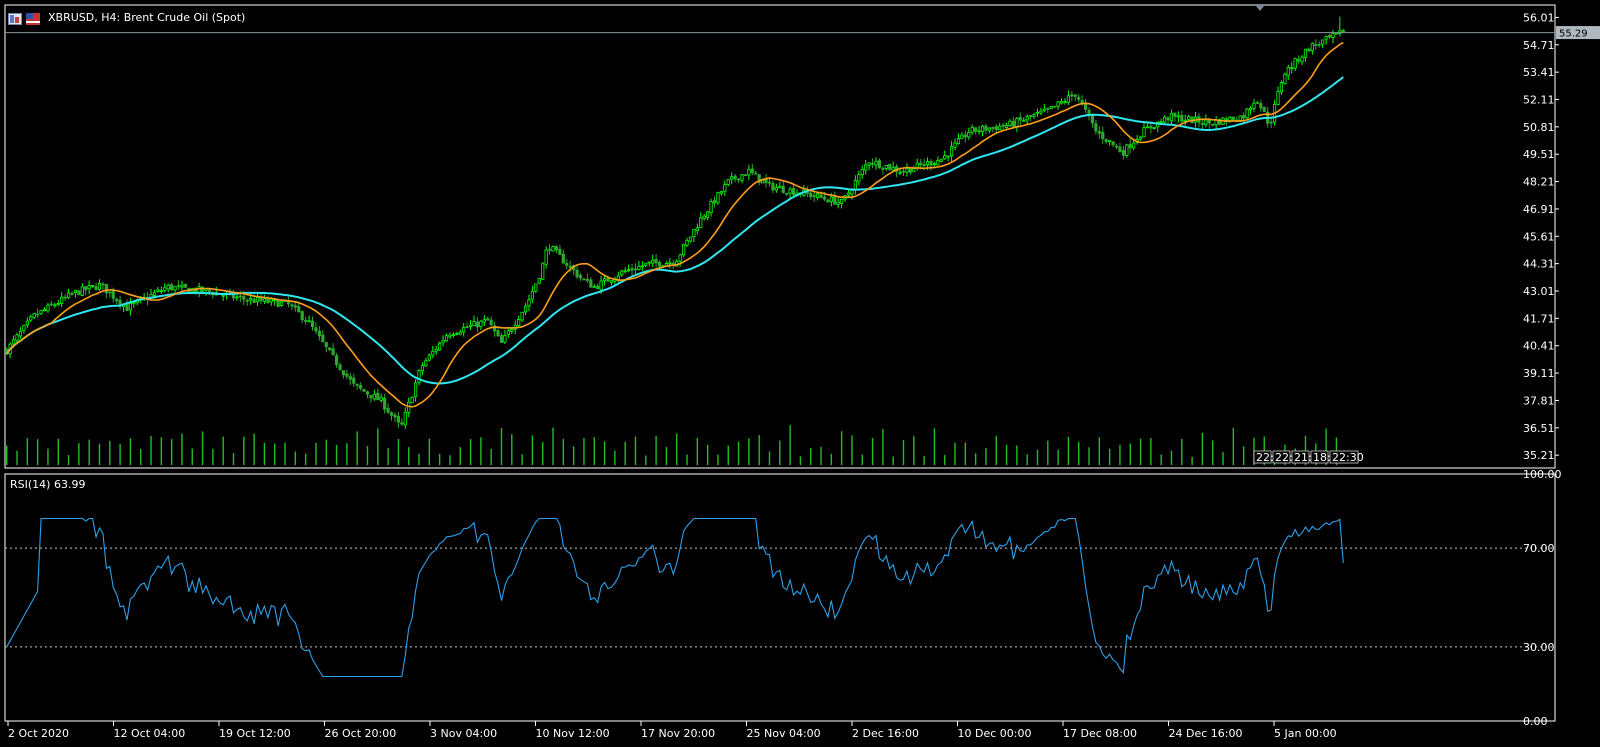  Describe the element at coordinates (33, 17) in the screenshot. I see `flag-icon` at that location.